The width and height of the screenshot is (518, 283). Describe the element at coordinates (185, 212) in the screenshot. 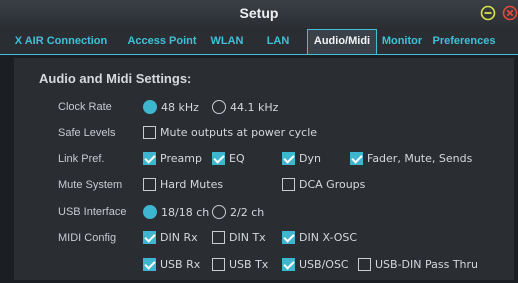

I see `option-label: 18/18 ch` at that location.